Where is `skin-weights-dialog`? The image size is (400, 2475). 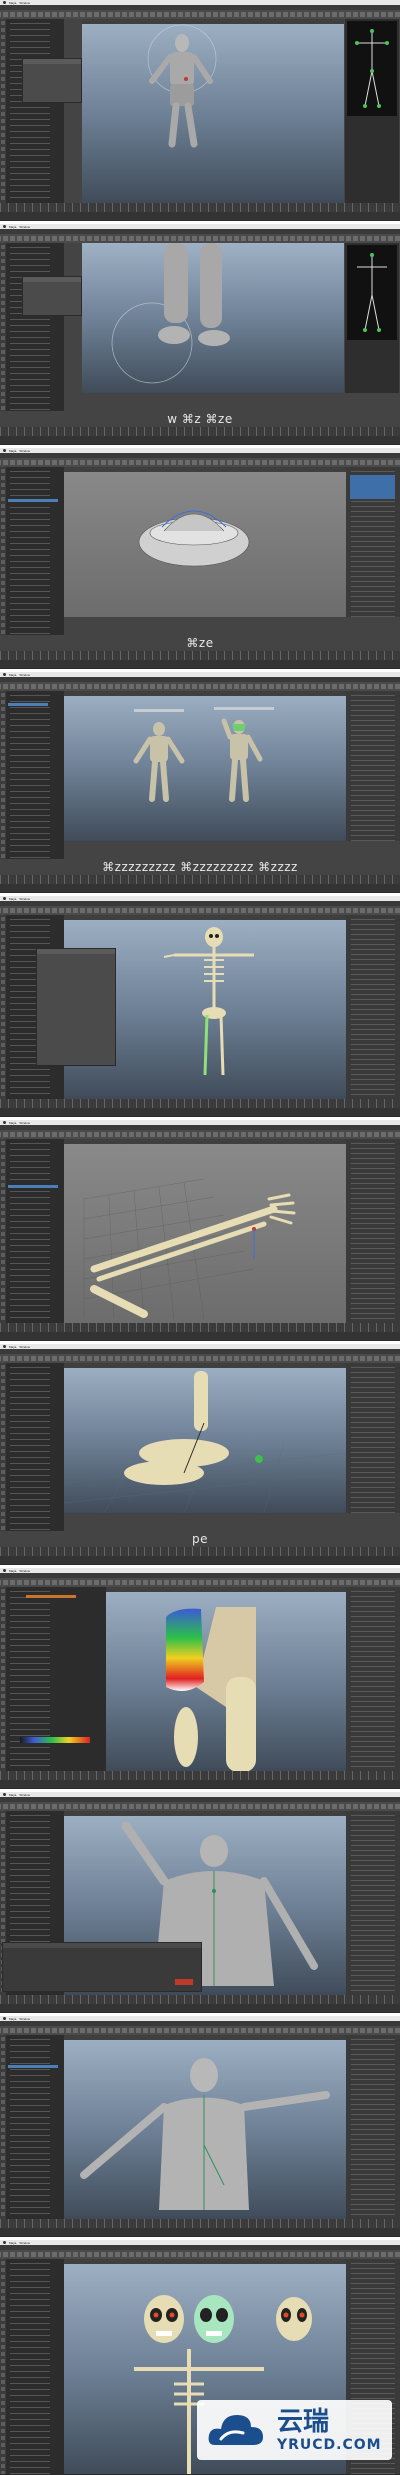 skin-weights-dialog is located at coordinates (102, 1967).